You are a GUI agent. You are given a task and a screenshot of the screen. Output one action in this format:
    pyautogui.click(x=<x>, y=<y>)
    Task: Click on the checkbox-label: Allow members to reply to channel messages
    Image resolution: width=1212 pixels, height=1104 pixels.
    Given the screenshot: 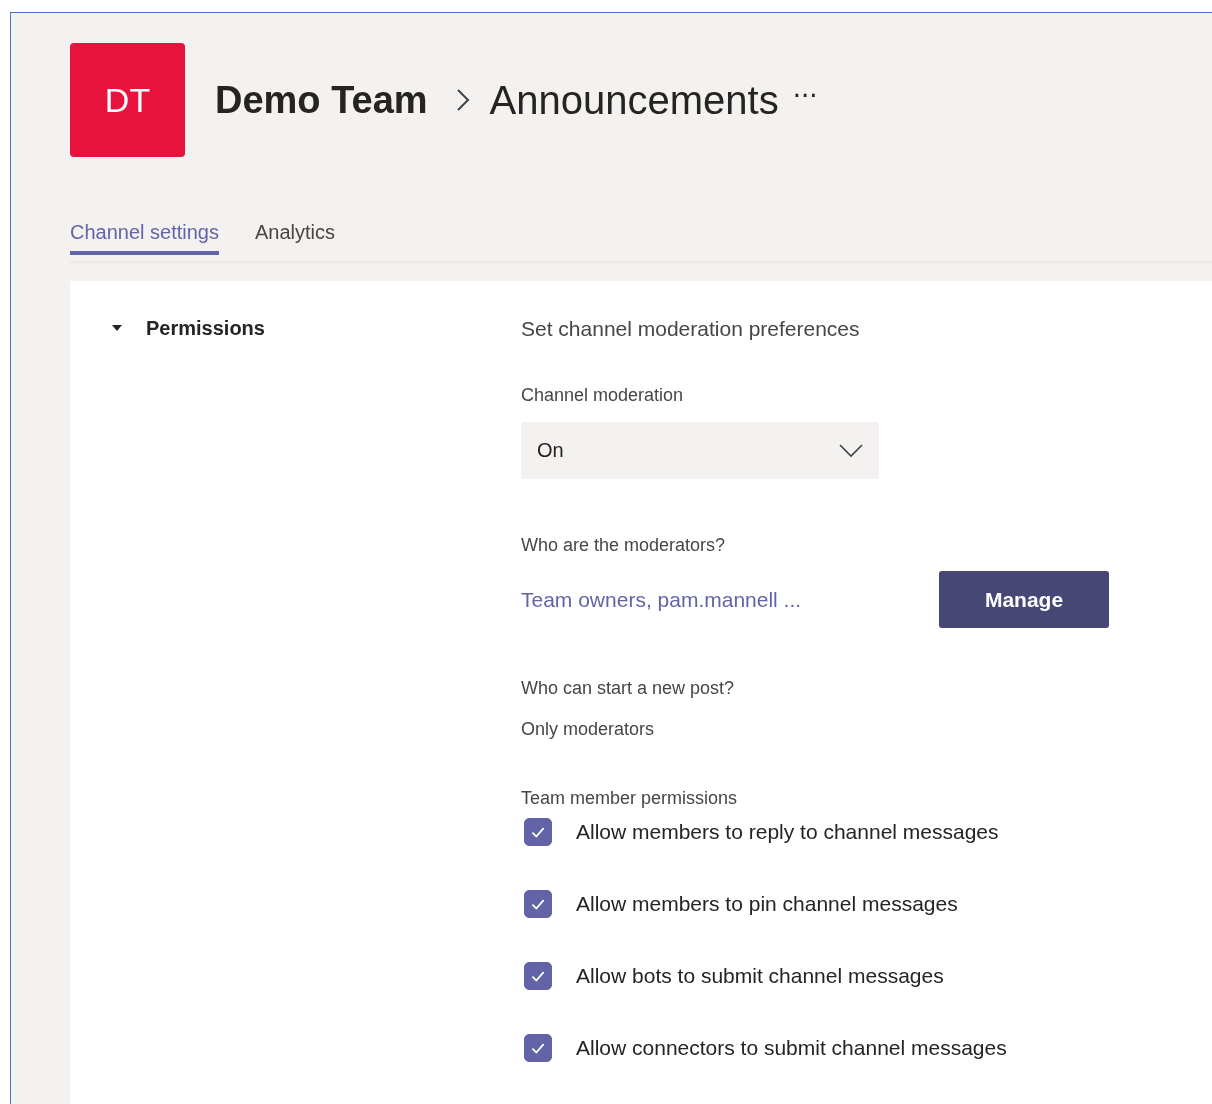 What is the action you would take?
    pyautogui.click(x=787, y=832)
    